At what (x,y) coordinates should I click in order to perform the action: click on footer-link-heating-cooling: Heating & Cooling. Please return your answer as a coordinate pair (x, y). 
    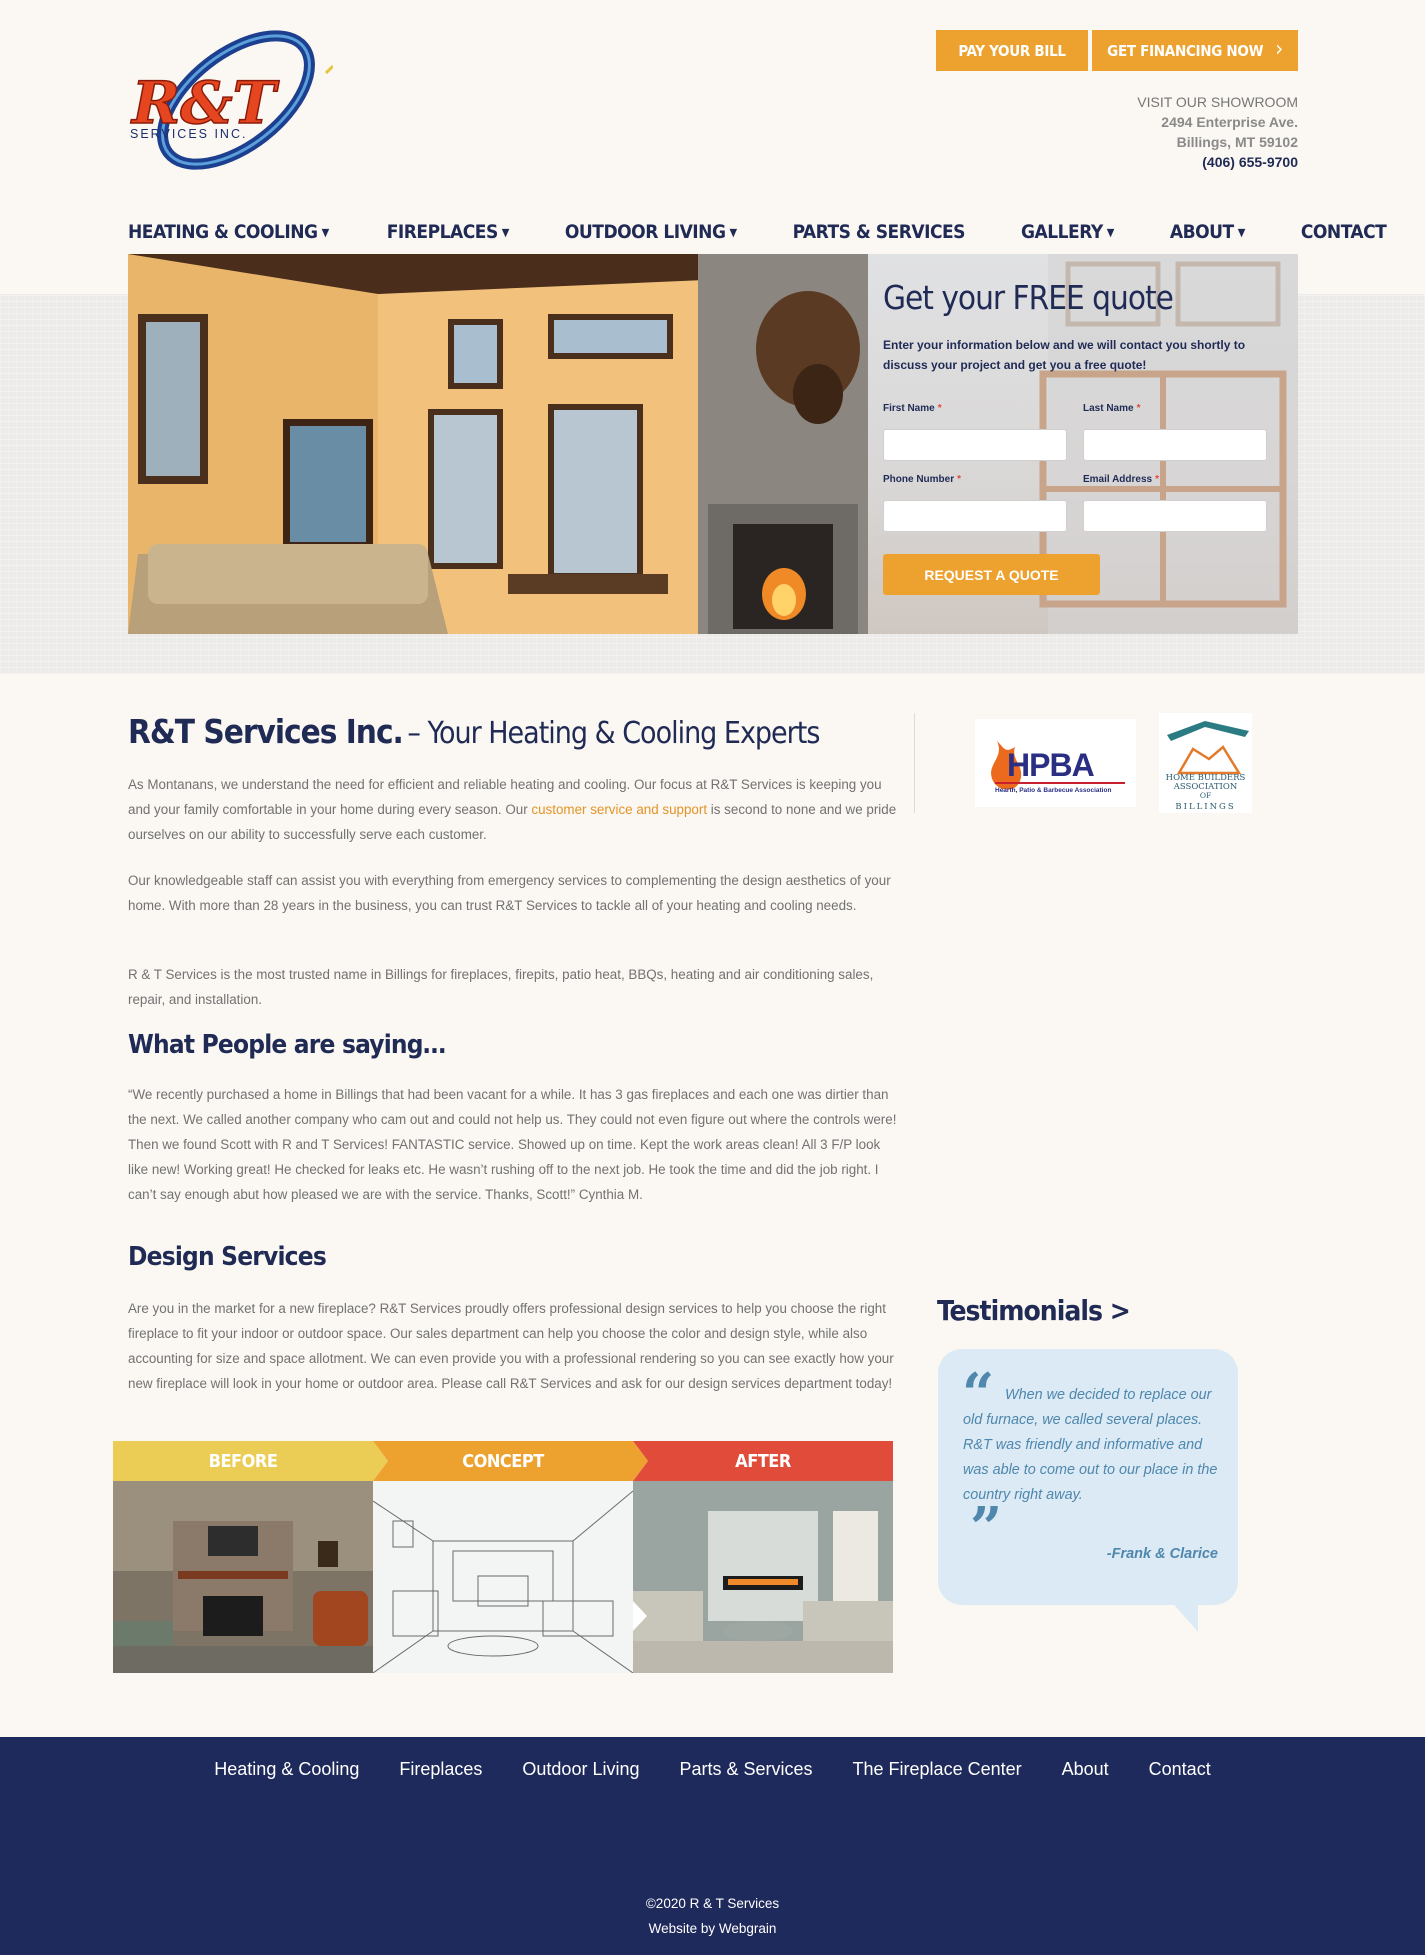
    Looking at the image, I should click on (286, 1769).